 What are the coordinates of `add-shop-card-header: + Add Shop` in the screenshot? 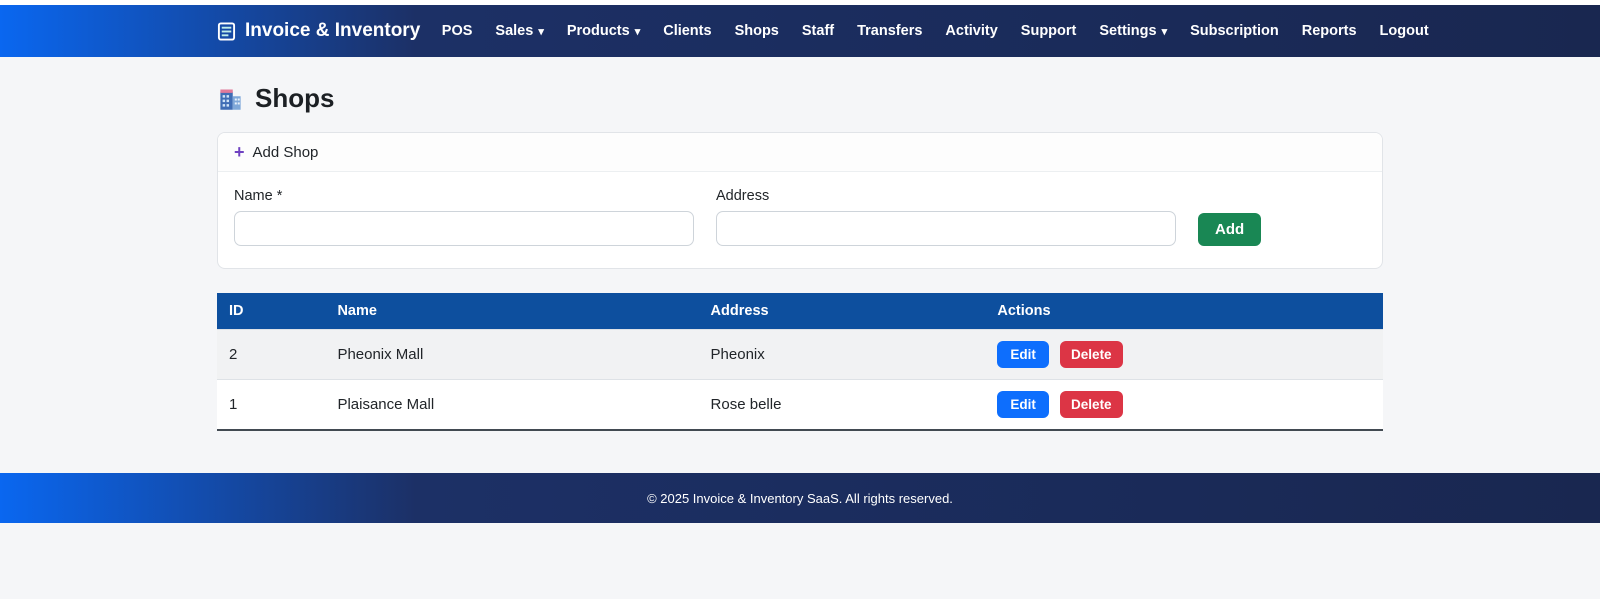 It's located at (800, 152).